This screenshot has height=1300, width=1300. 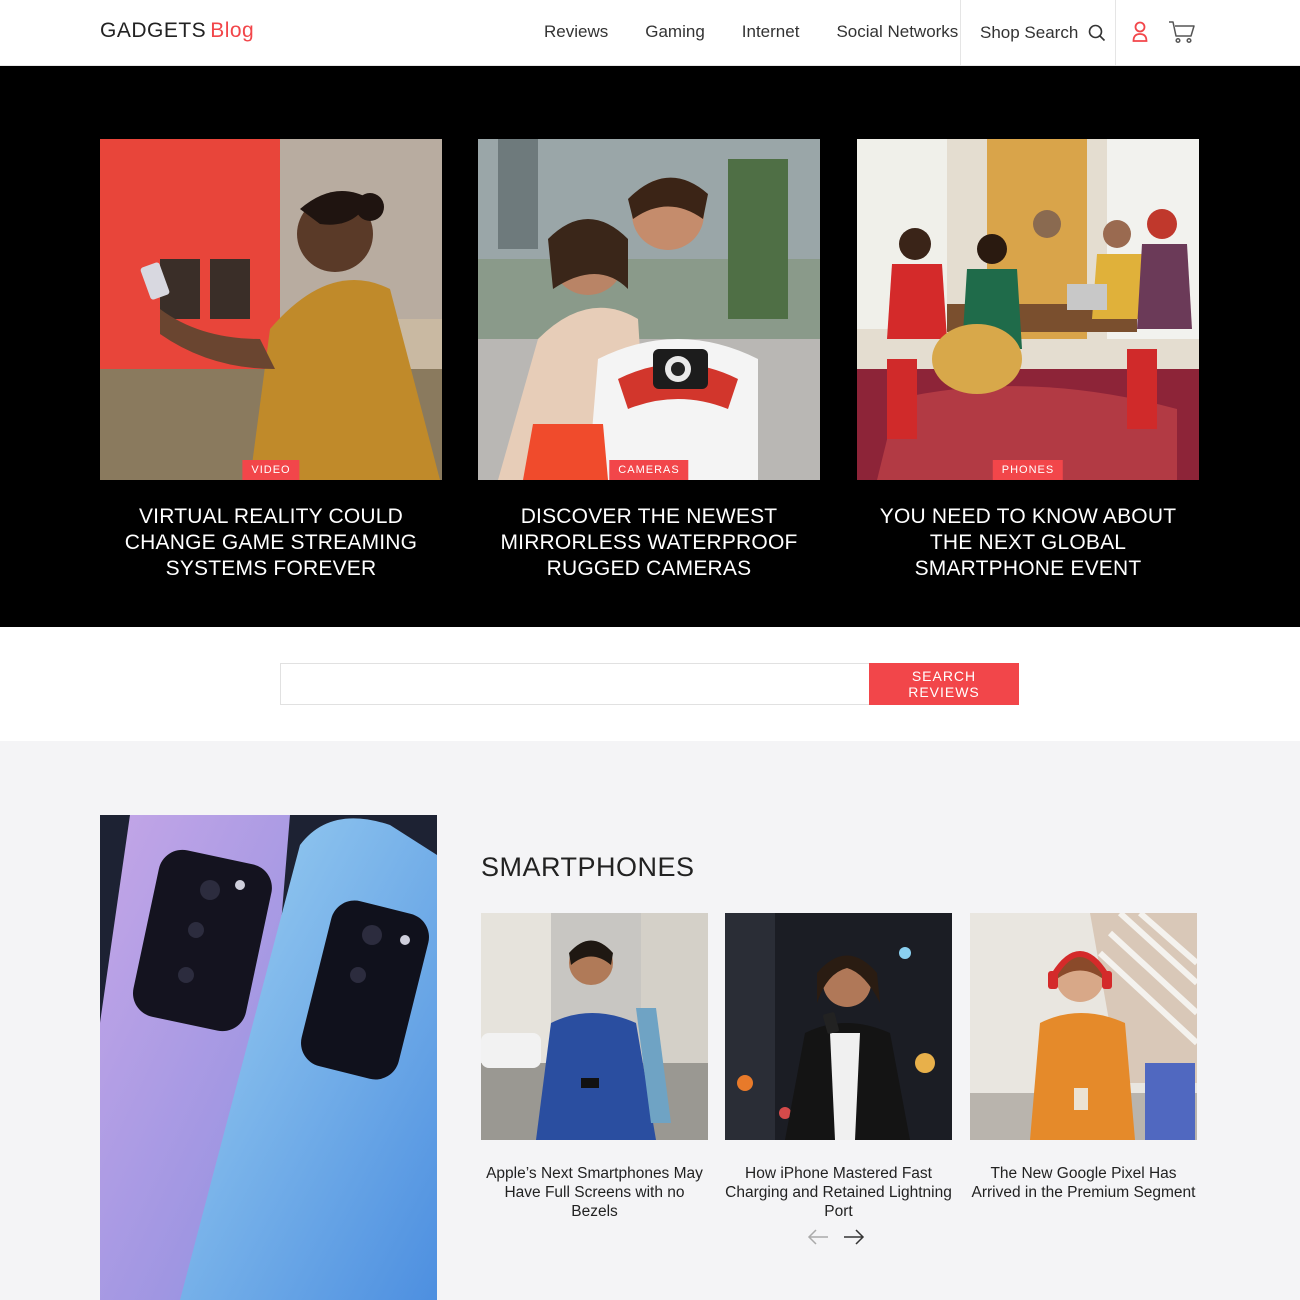 What do you see at coordinates (271, 470) in the screenshot?
I see `category-badge: Video` at bounding box center [271, 470].